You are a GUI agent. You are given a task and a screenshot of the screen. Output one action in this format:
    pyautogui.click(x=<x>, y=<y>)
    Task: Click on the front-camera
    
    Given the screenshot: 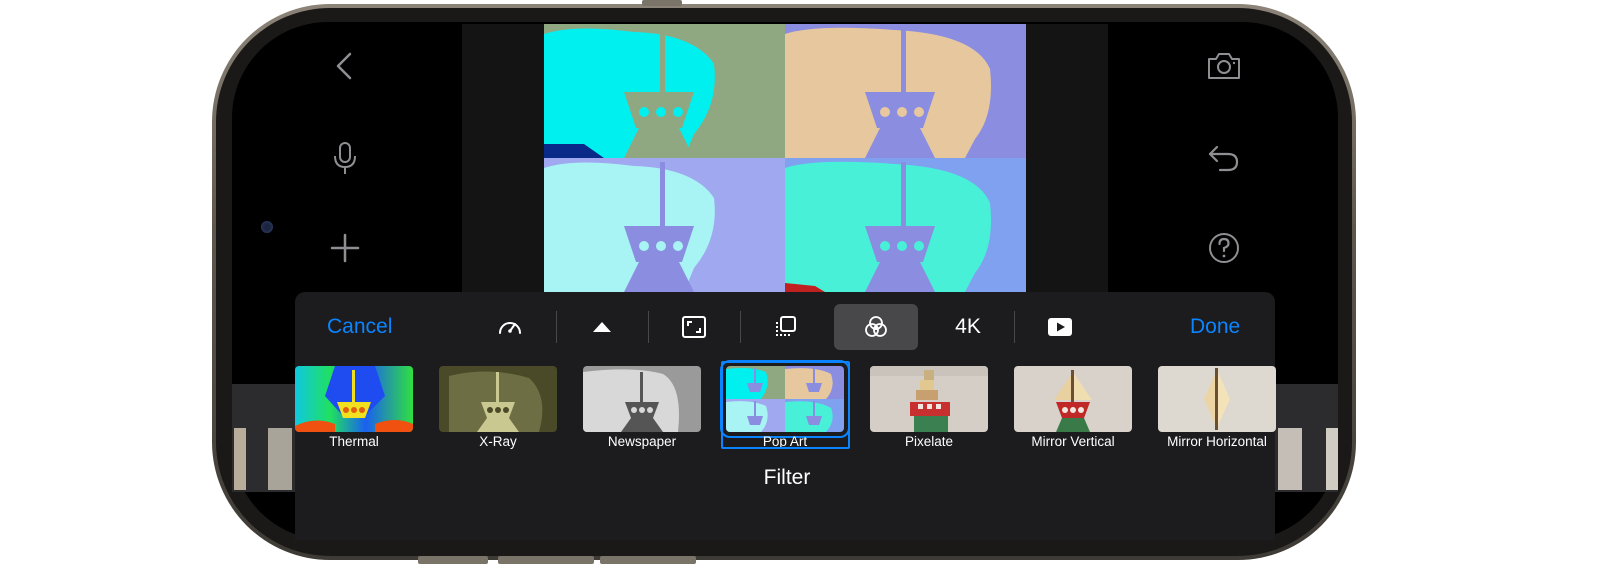 What is the action you would take?
    pyautogui.click(x=267, y=227)
    